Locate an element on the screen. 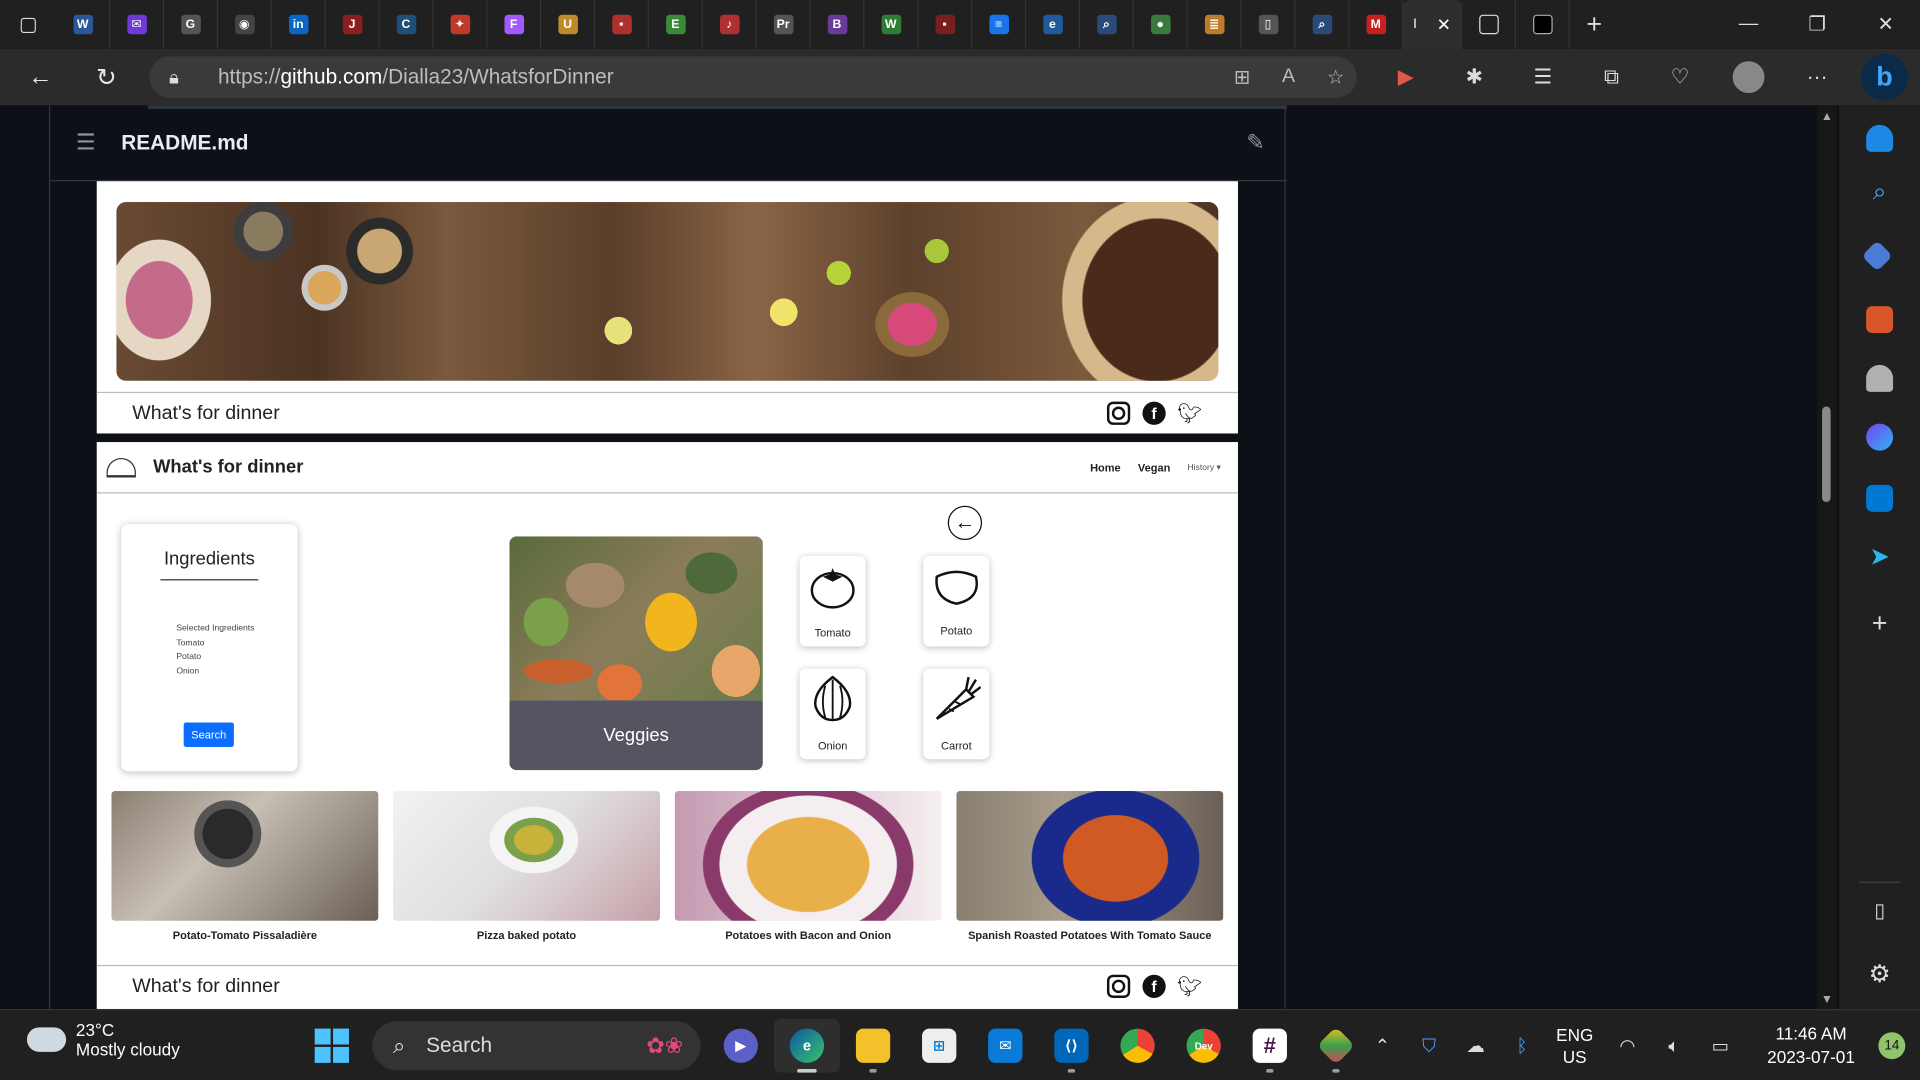 The height and width of the screenshot is (1080, 1920). favorites-icon: ☰ is located at coordinates (1543, 77).